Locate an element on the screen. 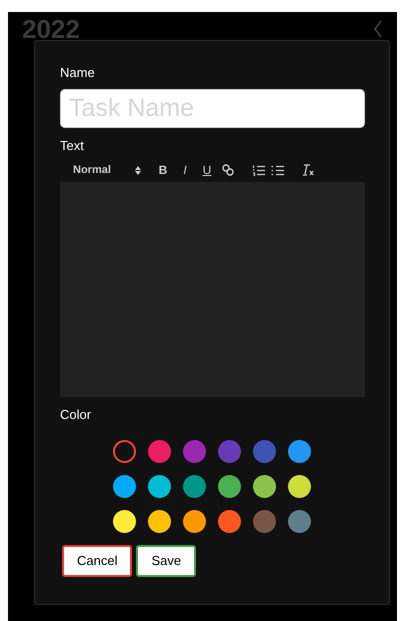 The image size is (405, 621). ordered-list-icon is located at coordinates (258, 170).